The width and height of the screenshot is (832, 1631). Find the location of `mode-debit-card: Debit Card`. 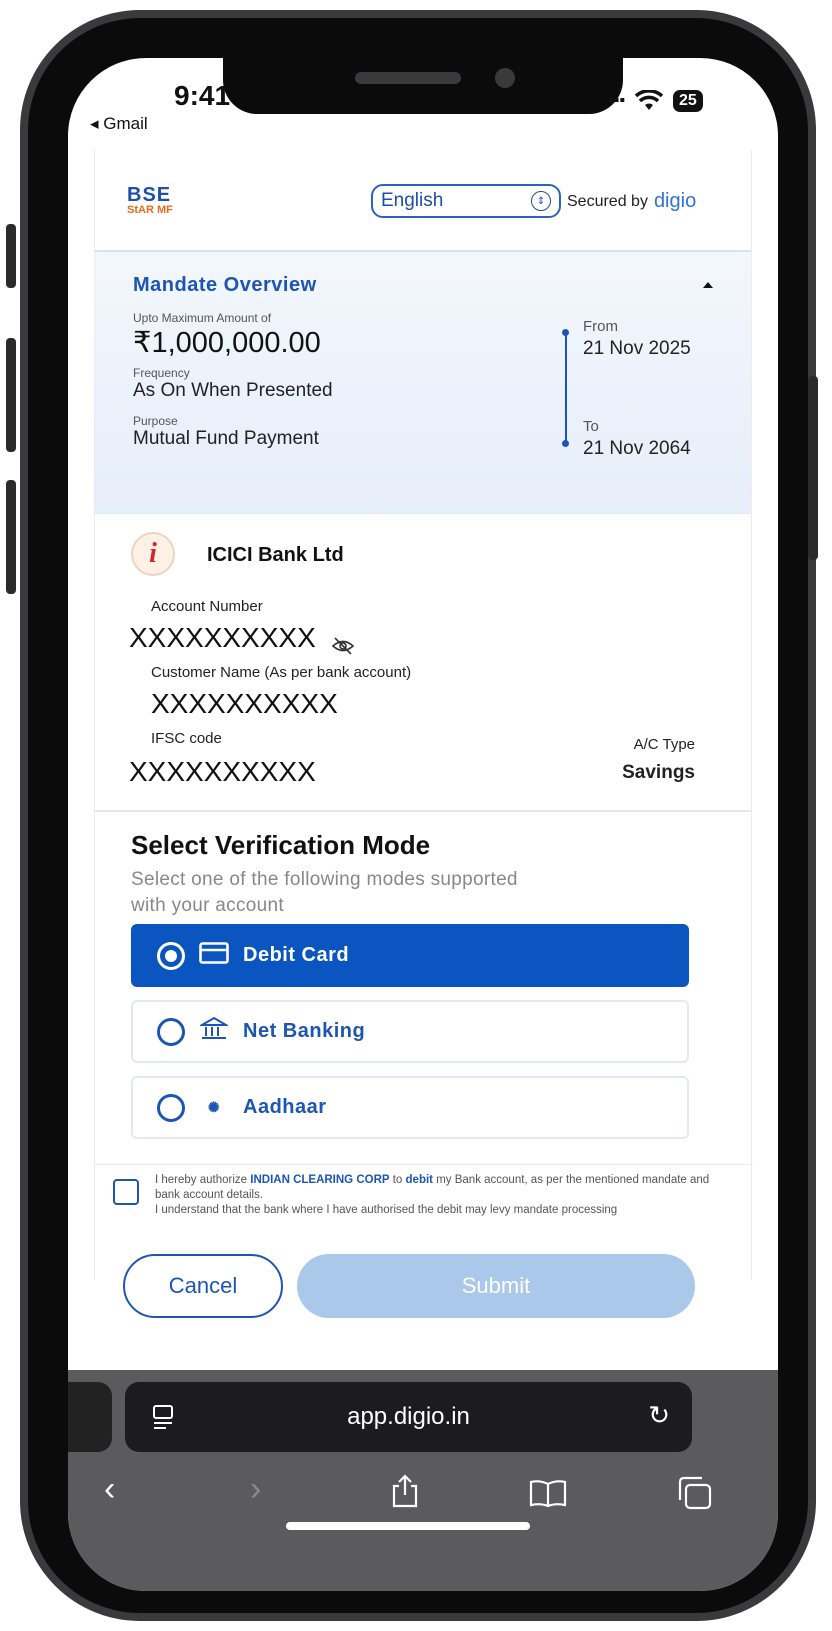

mode-debit-card: Debit Card is located at coordinates (410, 955).